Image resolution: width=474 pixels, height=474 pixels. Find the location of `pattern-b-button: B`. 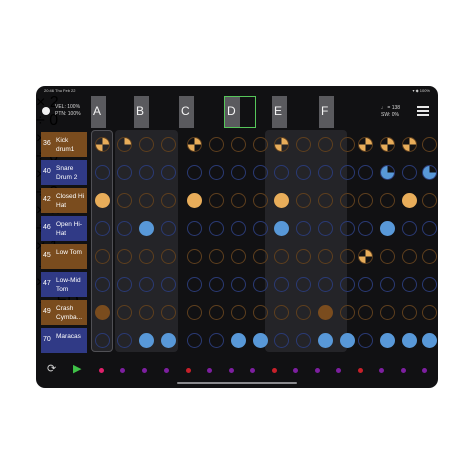

pattern-b-button: B is located at coordinates (141, 112).